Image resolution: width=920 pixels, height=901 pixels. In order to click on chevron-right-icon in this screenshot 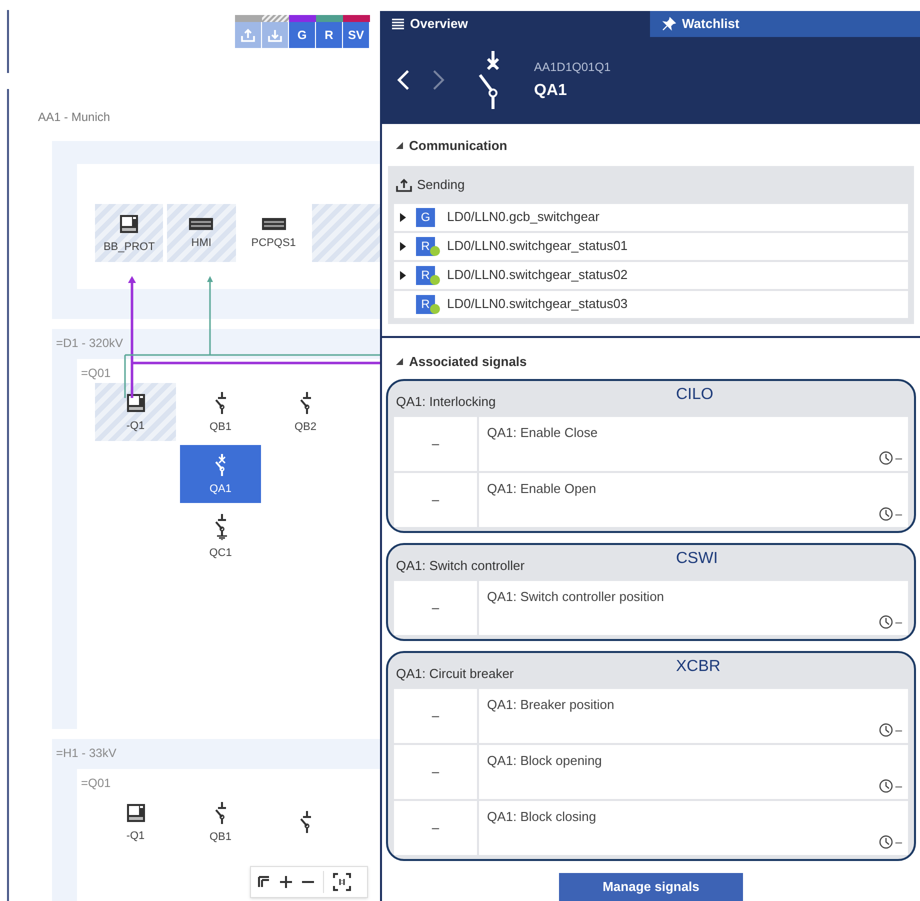, I will do `click(439, 80)`.